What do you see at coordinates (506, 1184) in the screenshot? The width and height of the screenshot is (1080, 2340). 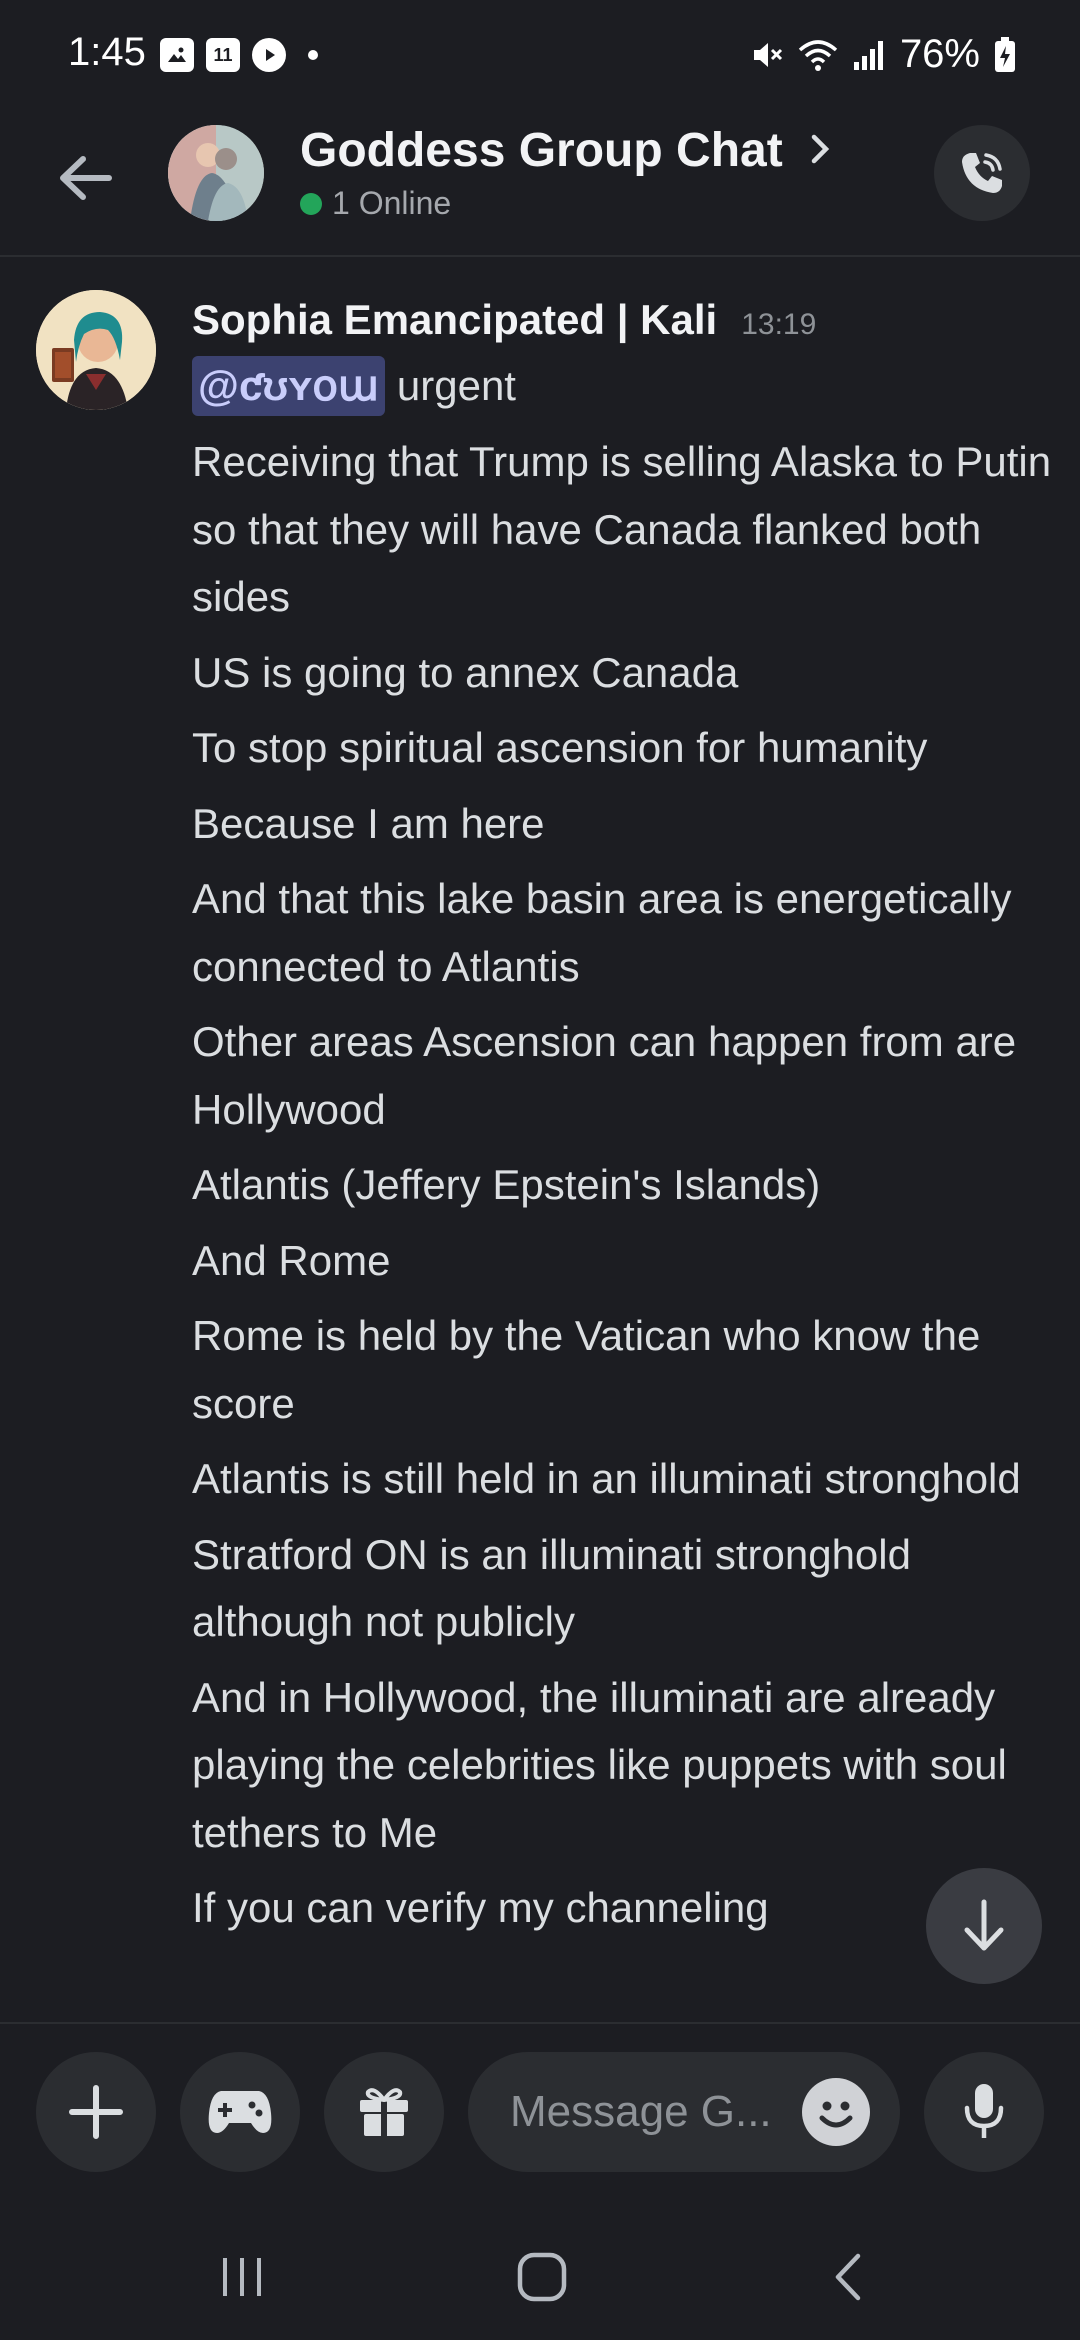 I see `message-line: Atlantis (Jeffery Epstein's Islands)` at bounding box center [506, 1184].